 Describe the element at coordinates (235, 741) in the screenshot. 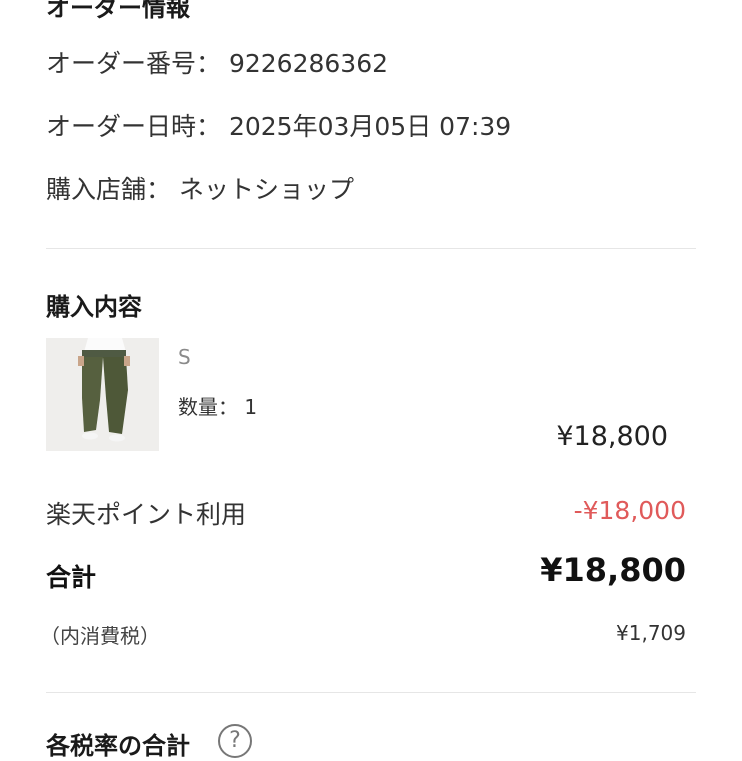

I see `help-icon: ?` at that location.